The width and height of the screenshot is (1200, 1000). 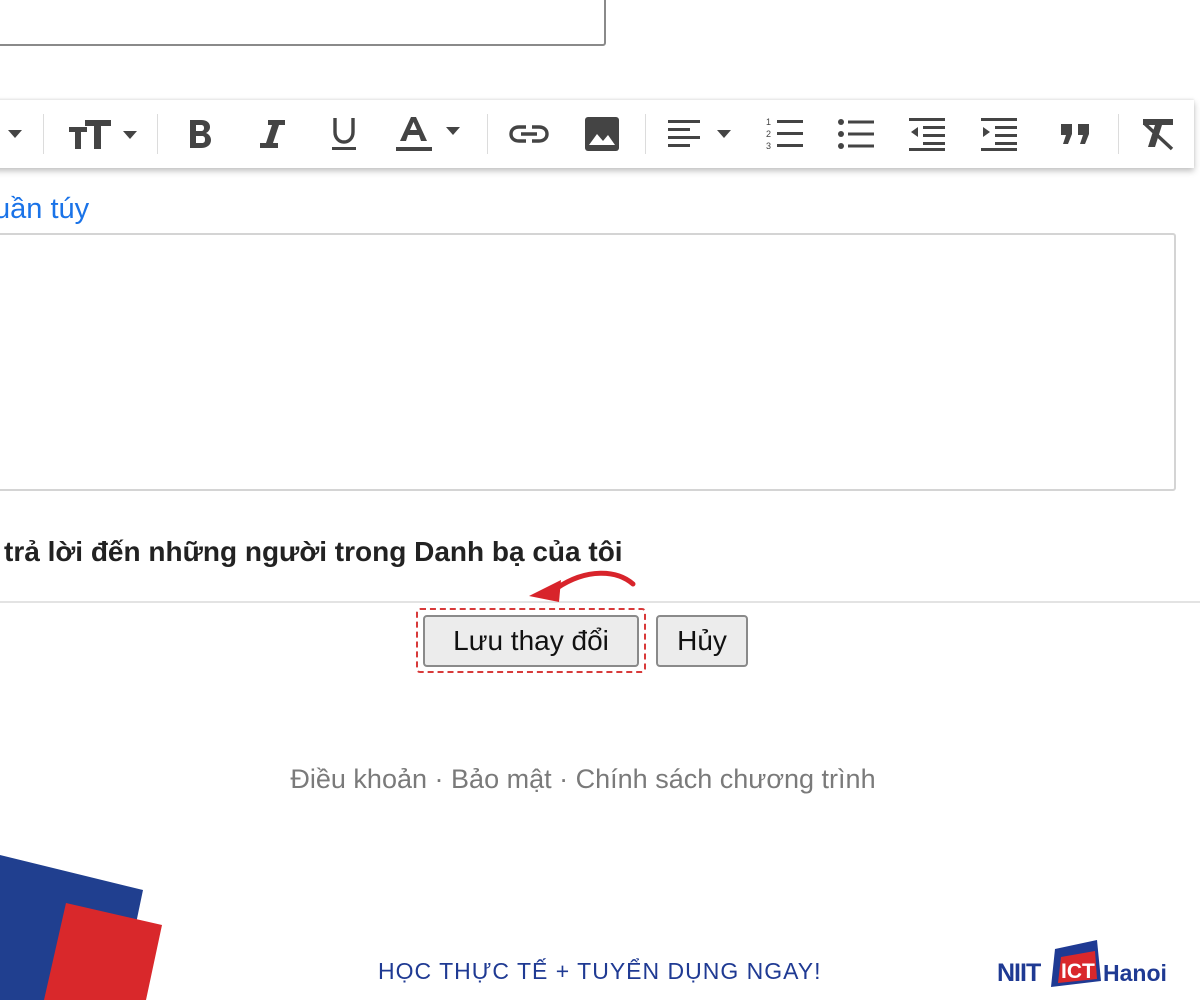 What do you see at coordinates (768, 146) in the screenshot?
I see `svg-text: 3` at bounding box center [768, 146].